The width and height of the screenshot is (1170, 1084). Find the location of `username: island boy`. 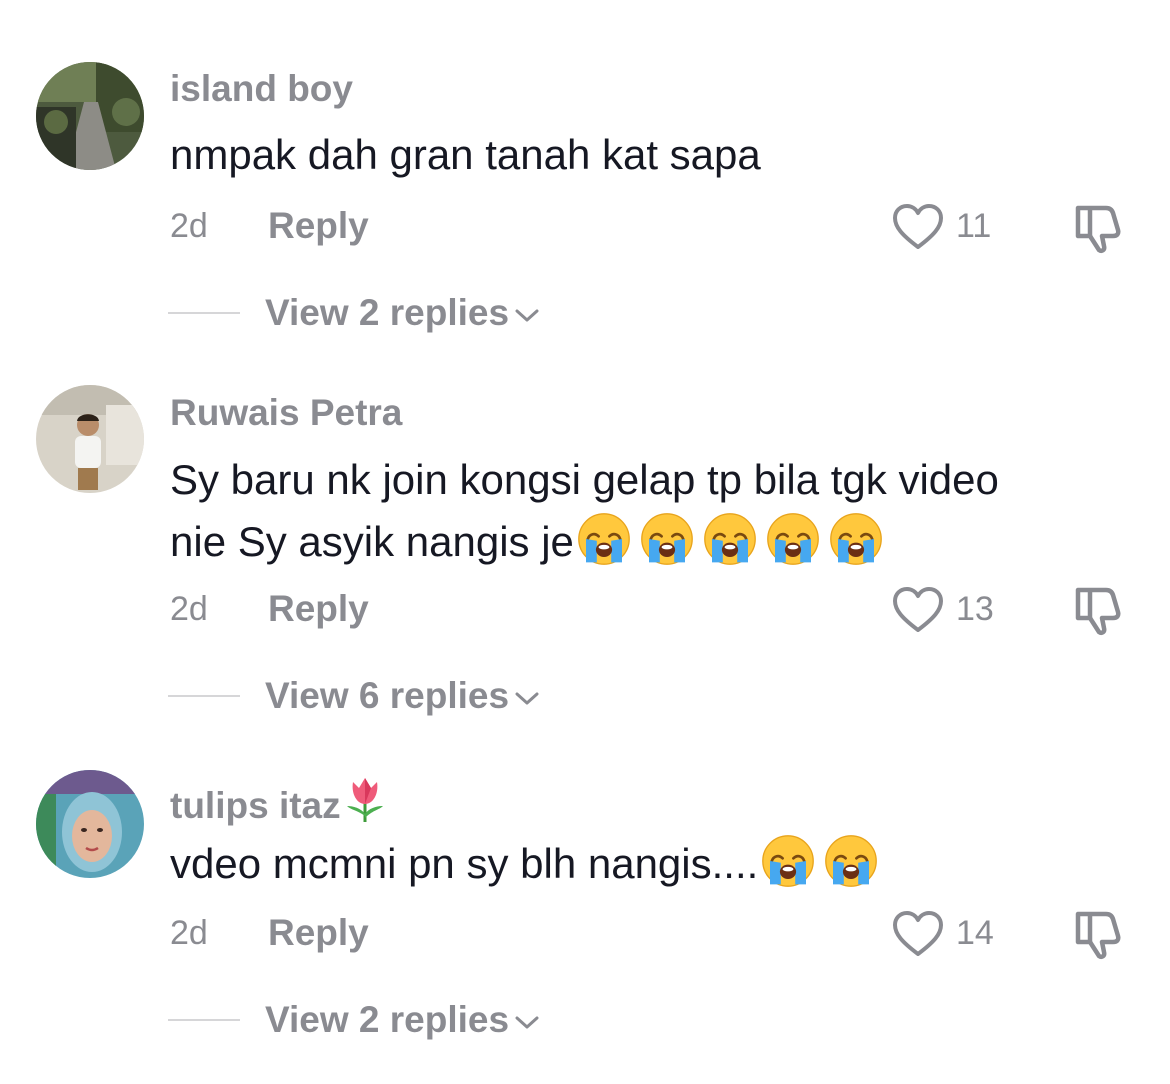

username: island boy is located at coordinates (261, 89).